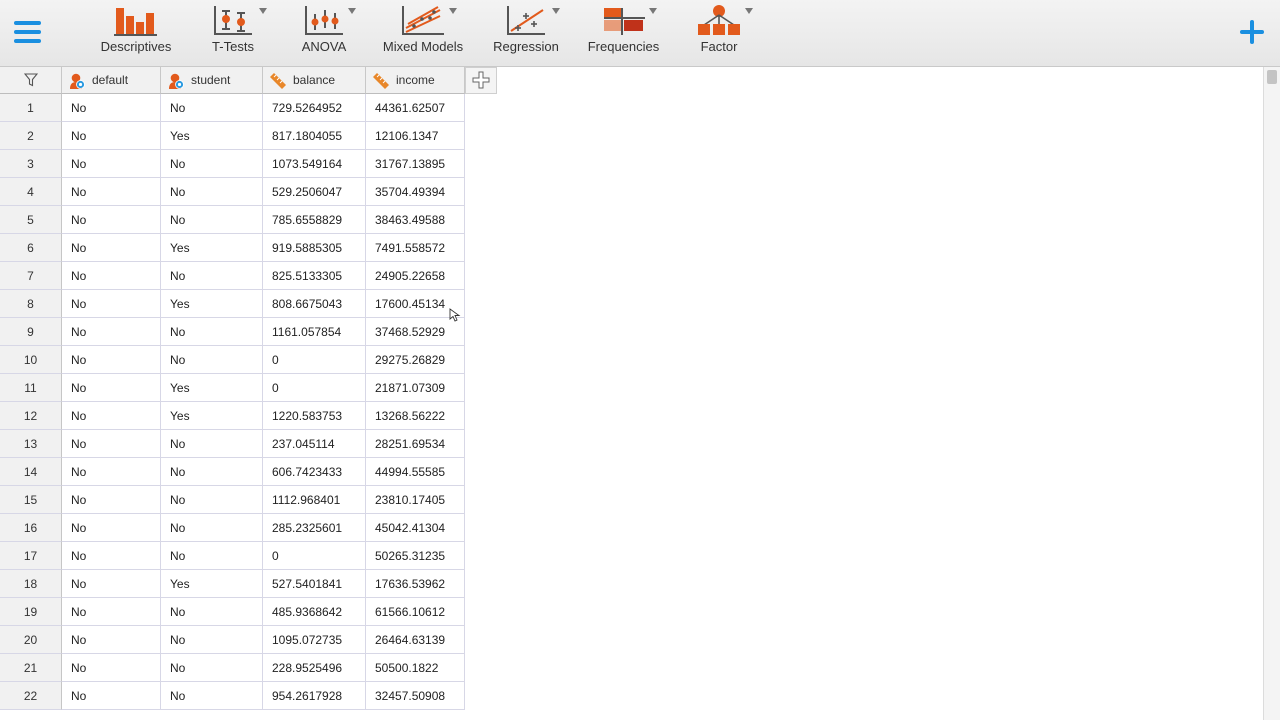 The height and width of the screenshot is (720, 1280). I want to click on column-header-student: student, so click(212, 80).